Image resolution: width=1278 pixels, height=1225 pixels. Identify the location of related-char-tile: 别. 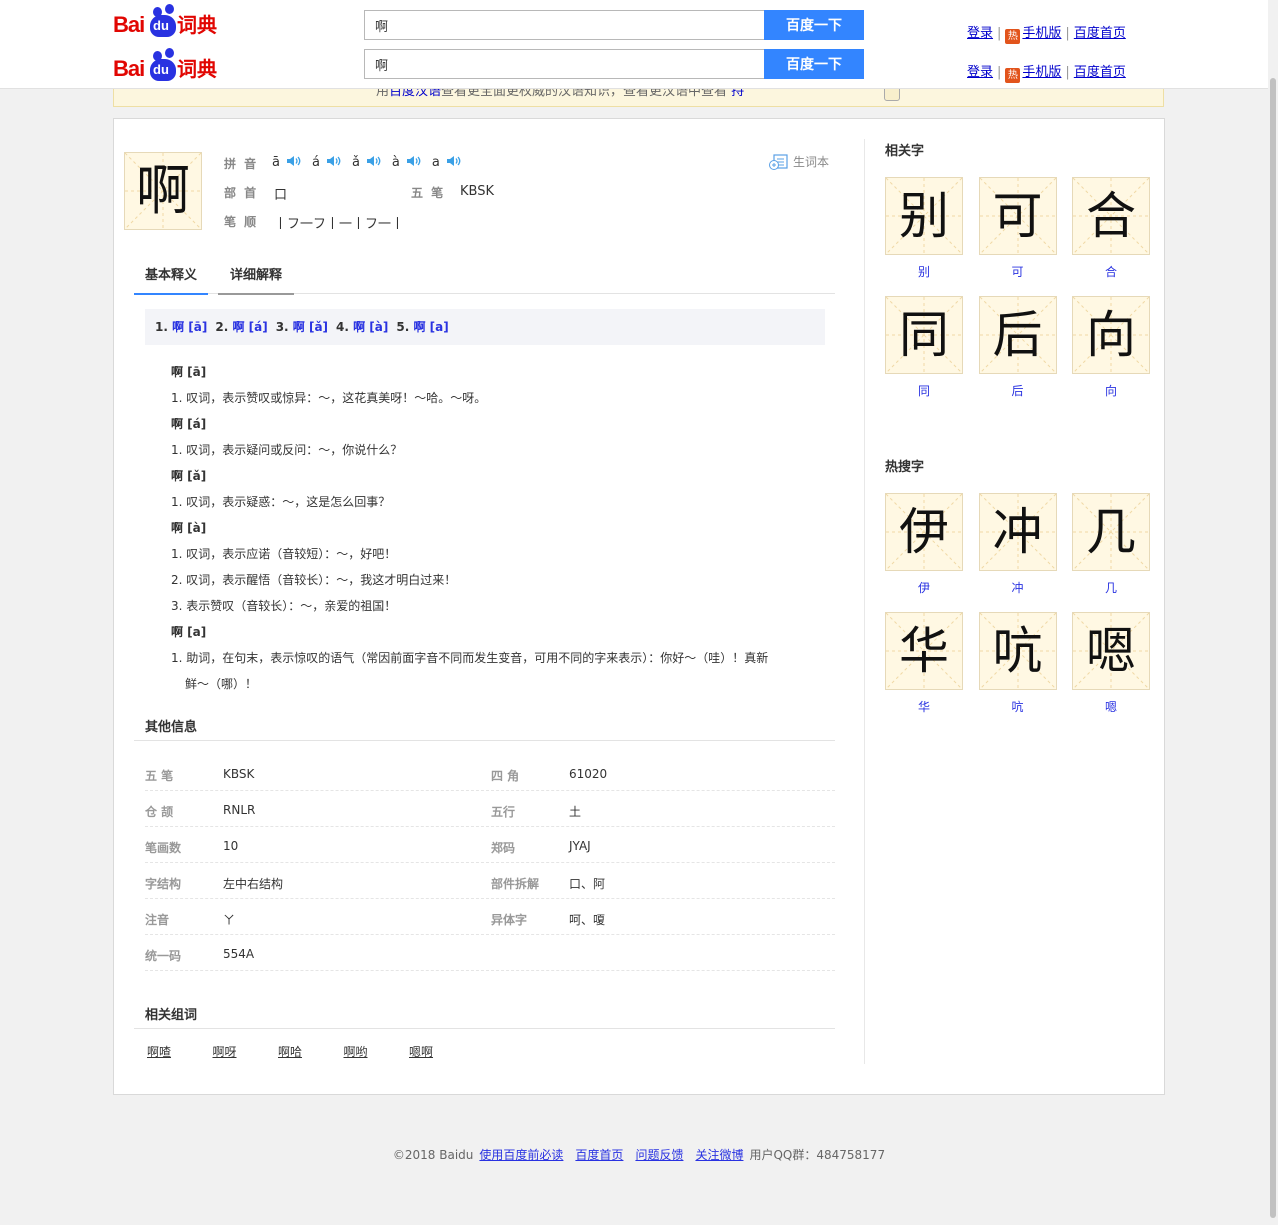
(924, 216).